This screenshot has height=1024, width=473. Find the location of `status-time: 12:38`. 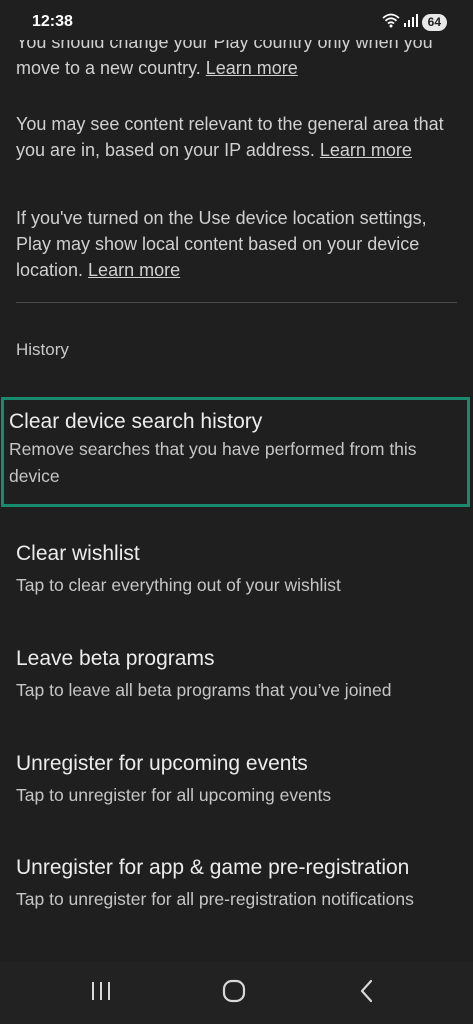

status-time: 12:38 is located at coordinates (52, 21).